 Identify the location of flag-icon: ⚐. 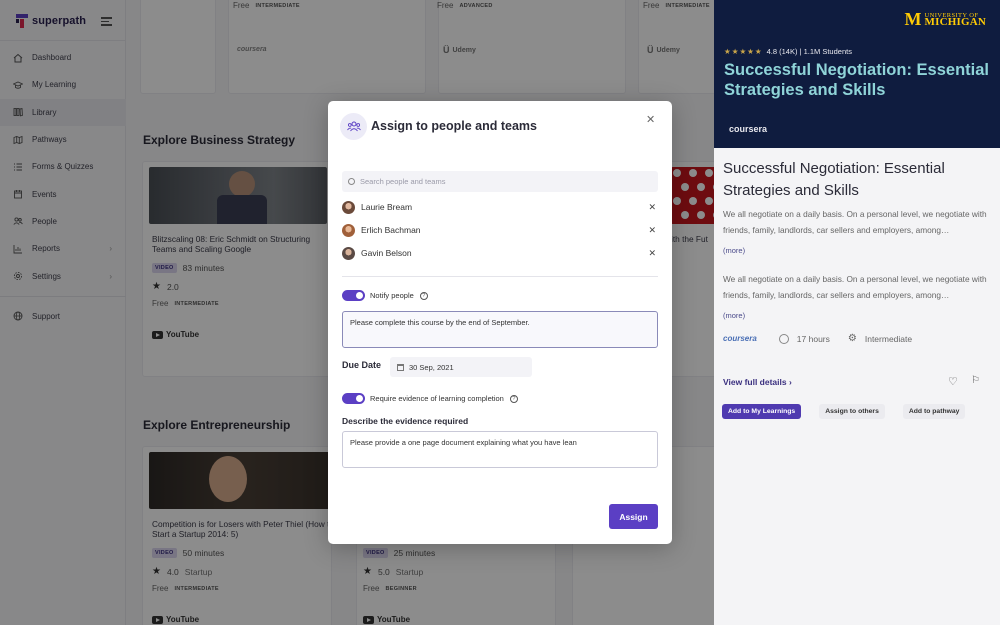
(975, 380).